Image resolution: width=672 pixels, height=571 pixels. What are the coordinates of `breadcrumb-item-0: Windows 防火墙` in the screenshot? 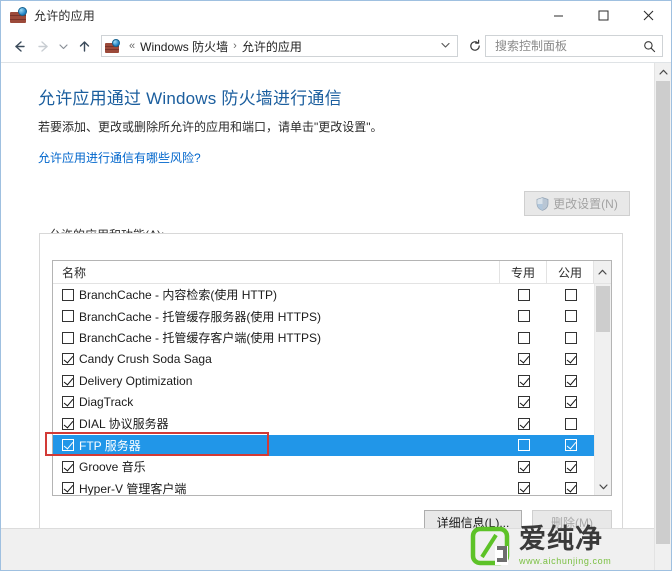 It's located at (184, 46).